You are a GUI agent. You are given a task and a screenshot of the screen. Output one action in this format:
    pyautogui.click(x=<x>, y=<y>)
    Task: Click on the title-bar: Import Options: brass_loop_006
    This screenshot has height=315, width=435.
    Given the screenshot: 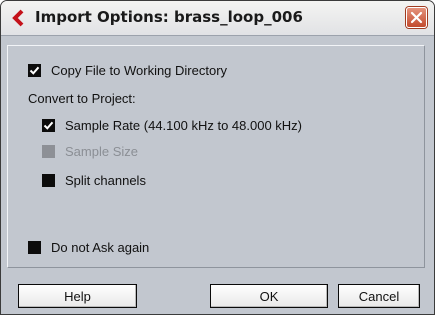 What is the action you would take?
    pyautogui.click(x=217, y=18)
    